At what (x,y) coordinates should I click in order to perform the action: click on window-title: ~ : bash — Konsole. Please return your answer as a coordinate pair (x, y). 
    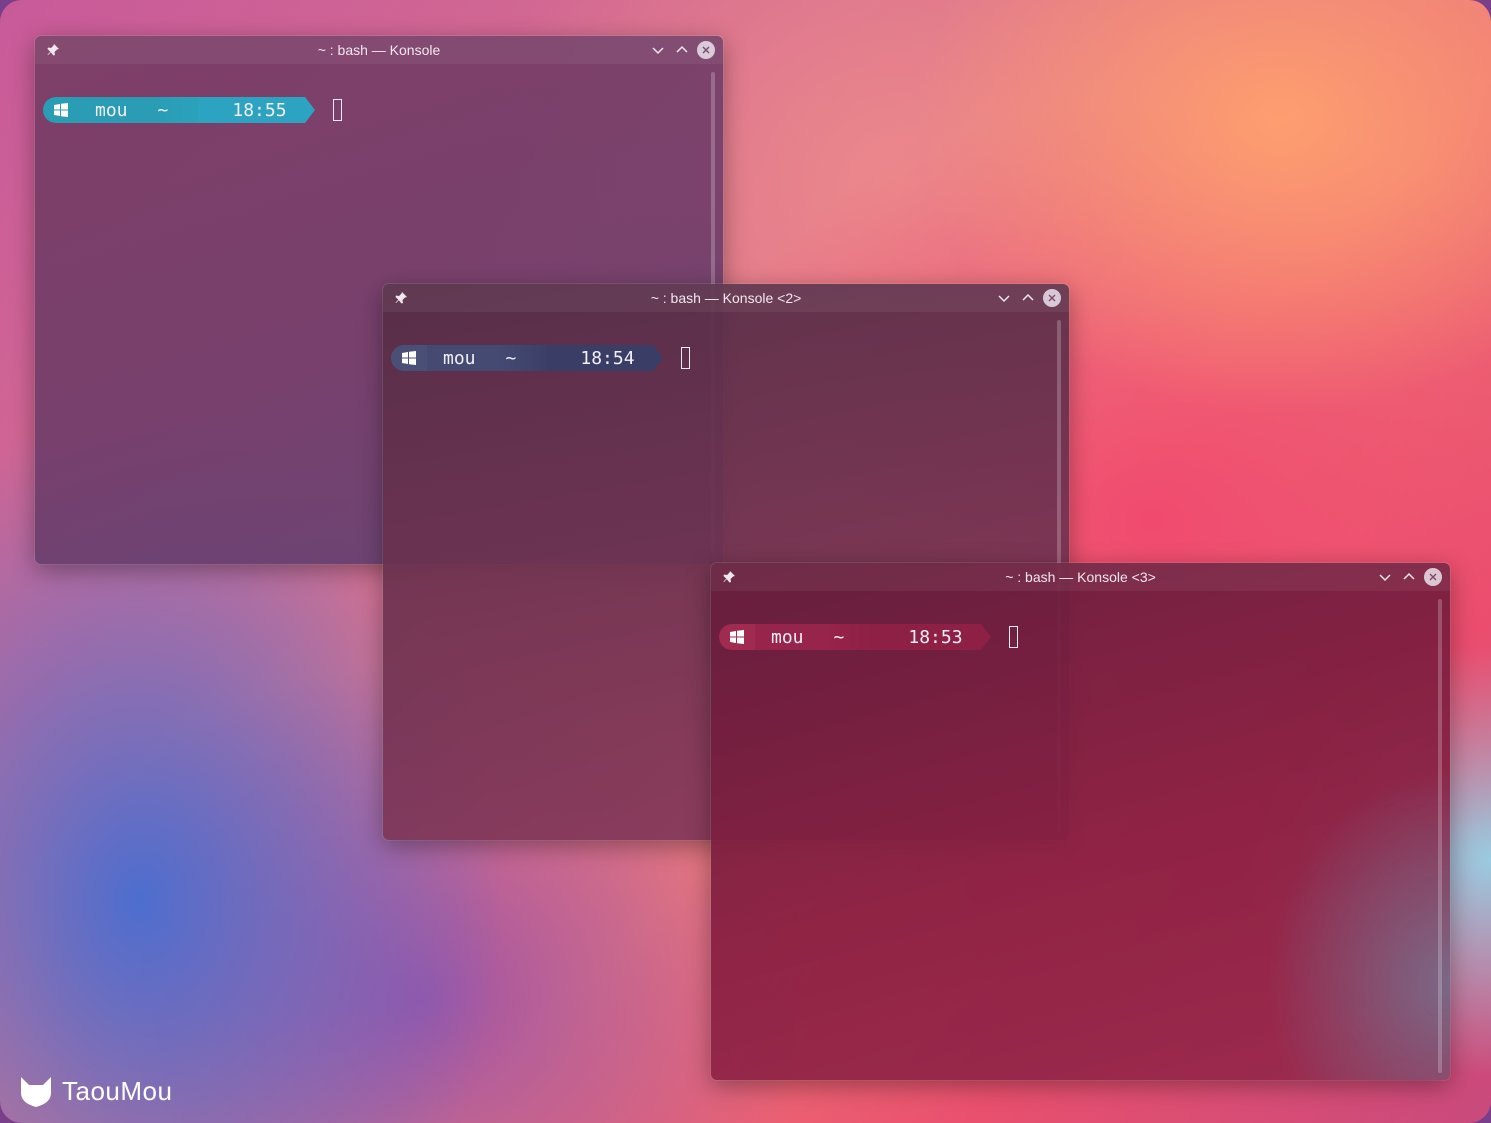
    Looking at the image, I should click on (379, 50).